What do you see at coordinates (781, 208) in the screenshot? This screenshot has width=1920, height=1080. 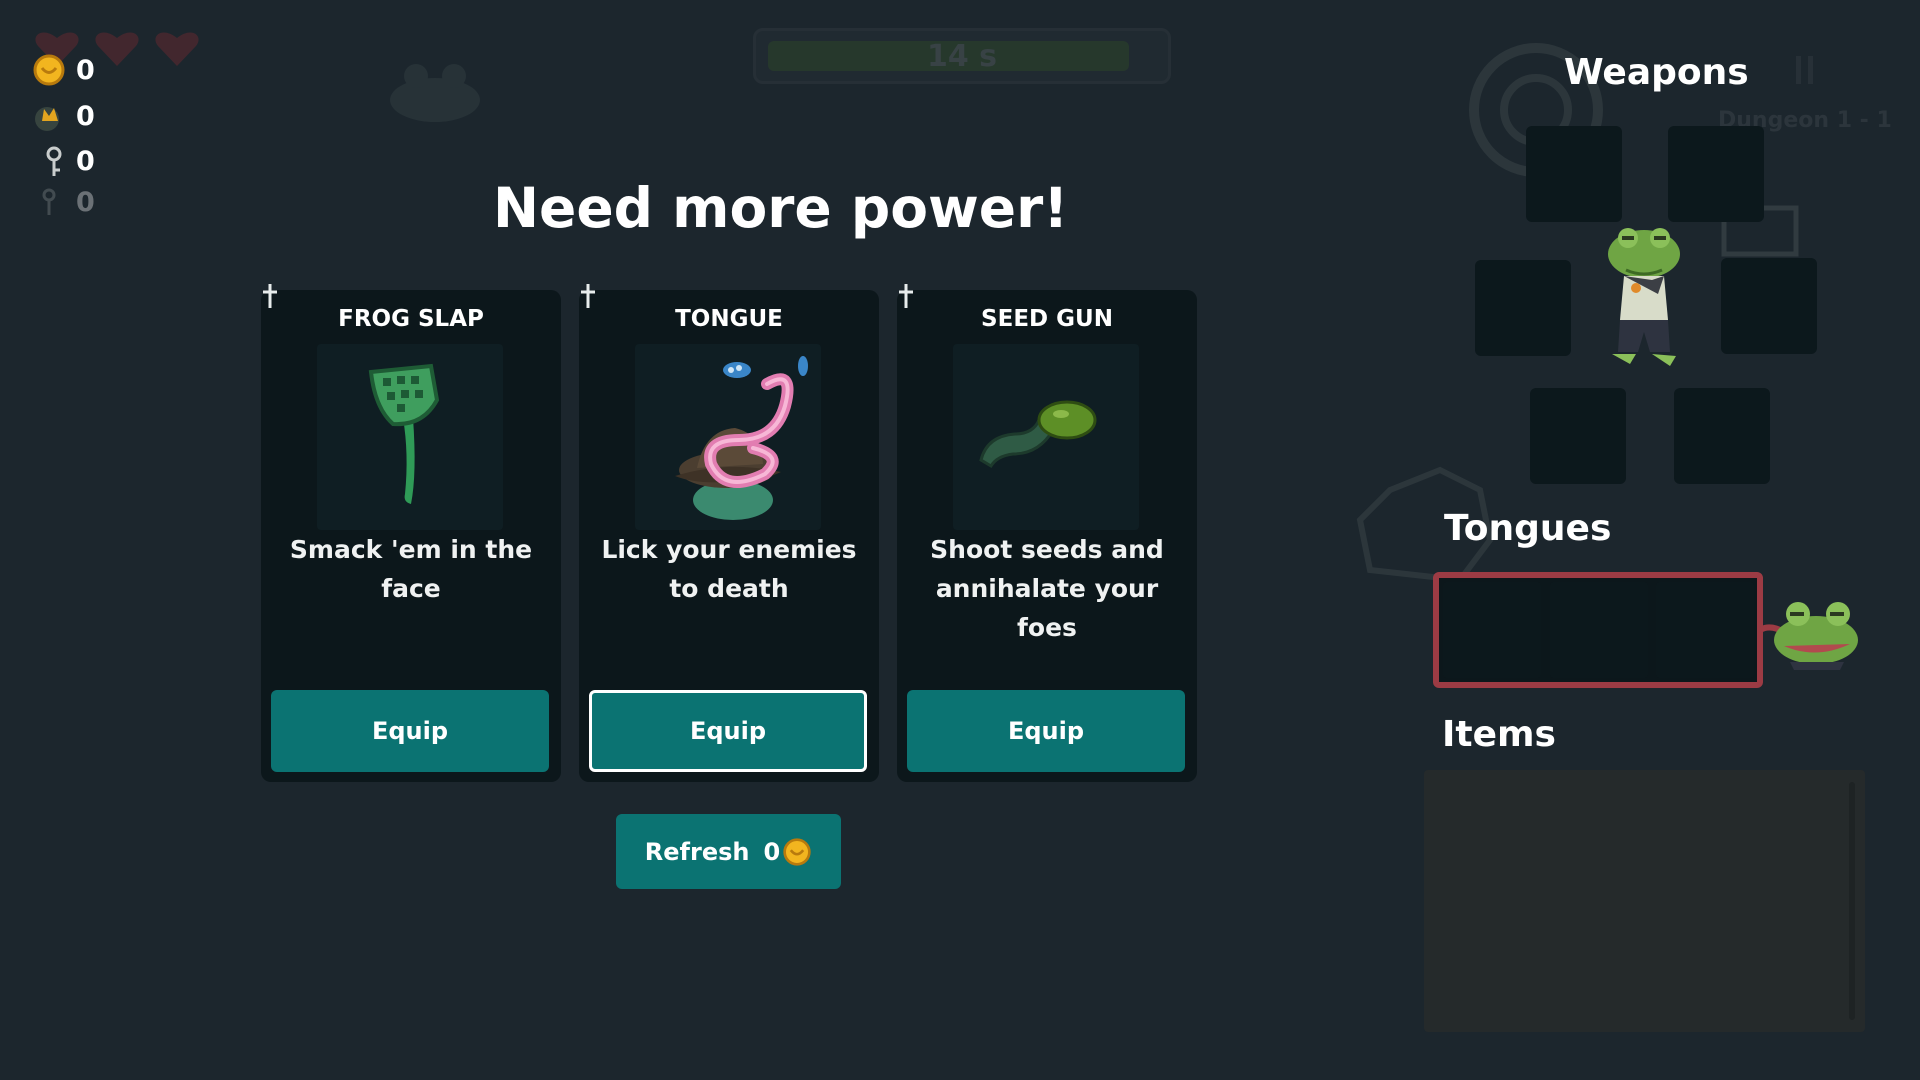 I see `shop-title: Need more power!` at bounding box center [781, 208].